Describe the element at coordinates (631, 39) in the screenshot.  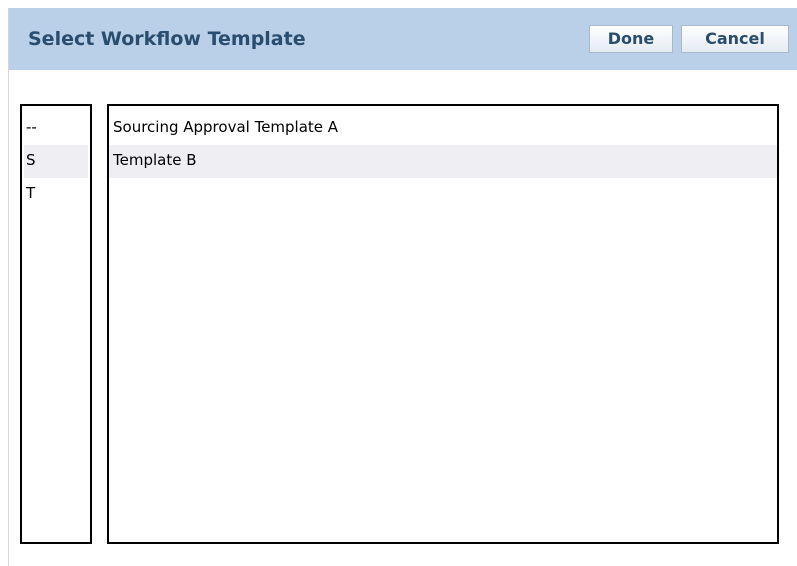
I see `done-button: Done` at that location.